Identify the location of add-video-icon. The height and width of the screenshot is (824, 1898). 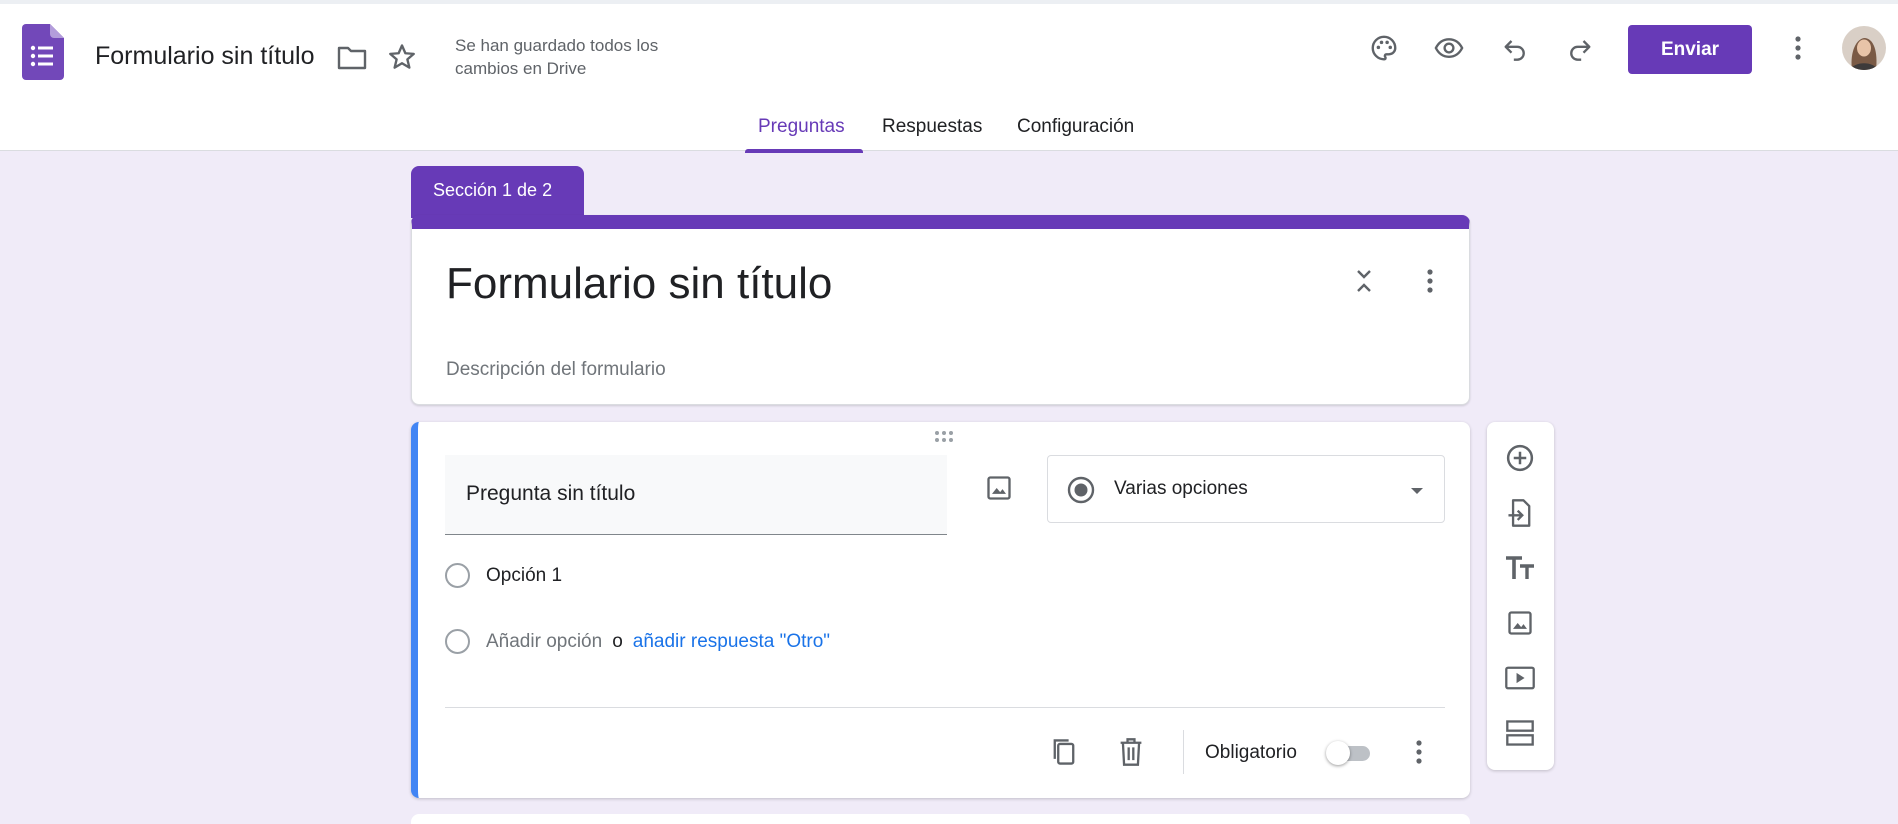
(1520, 678).